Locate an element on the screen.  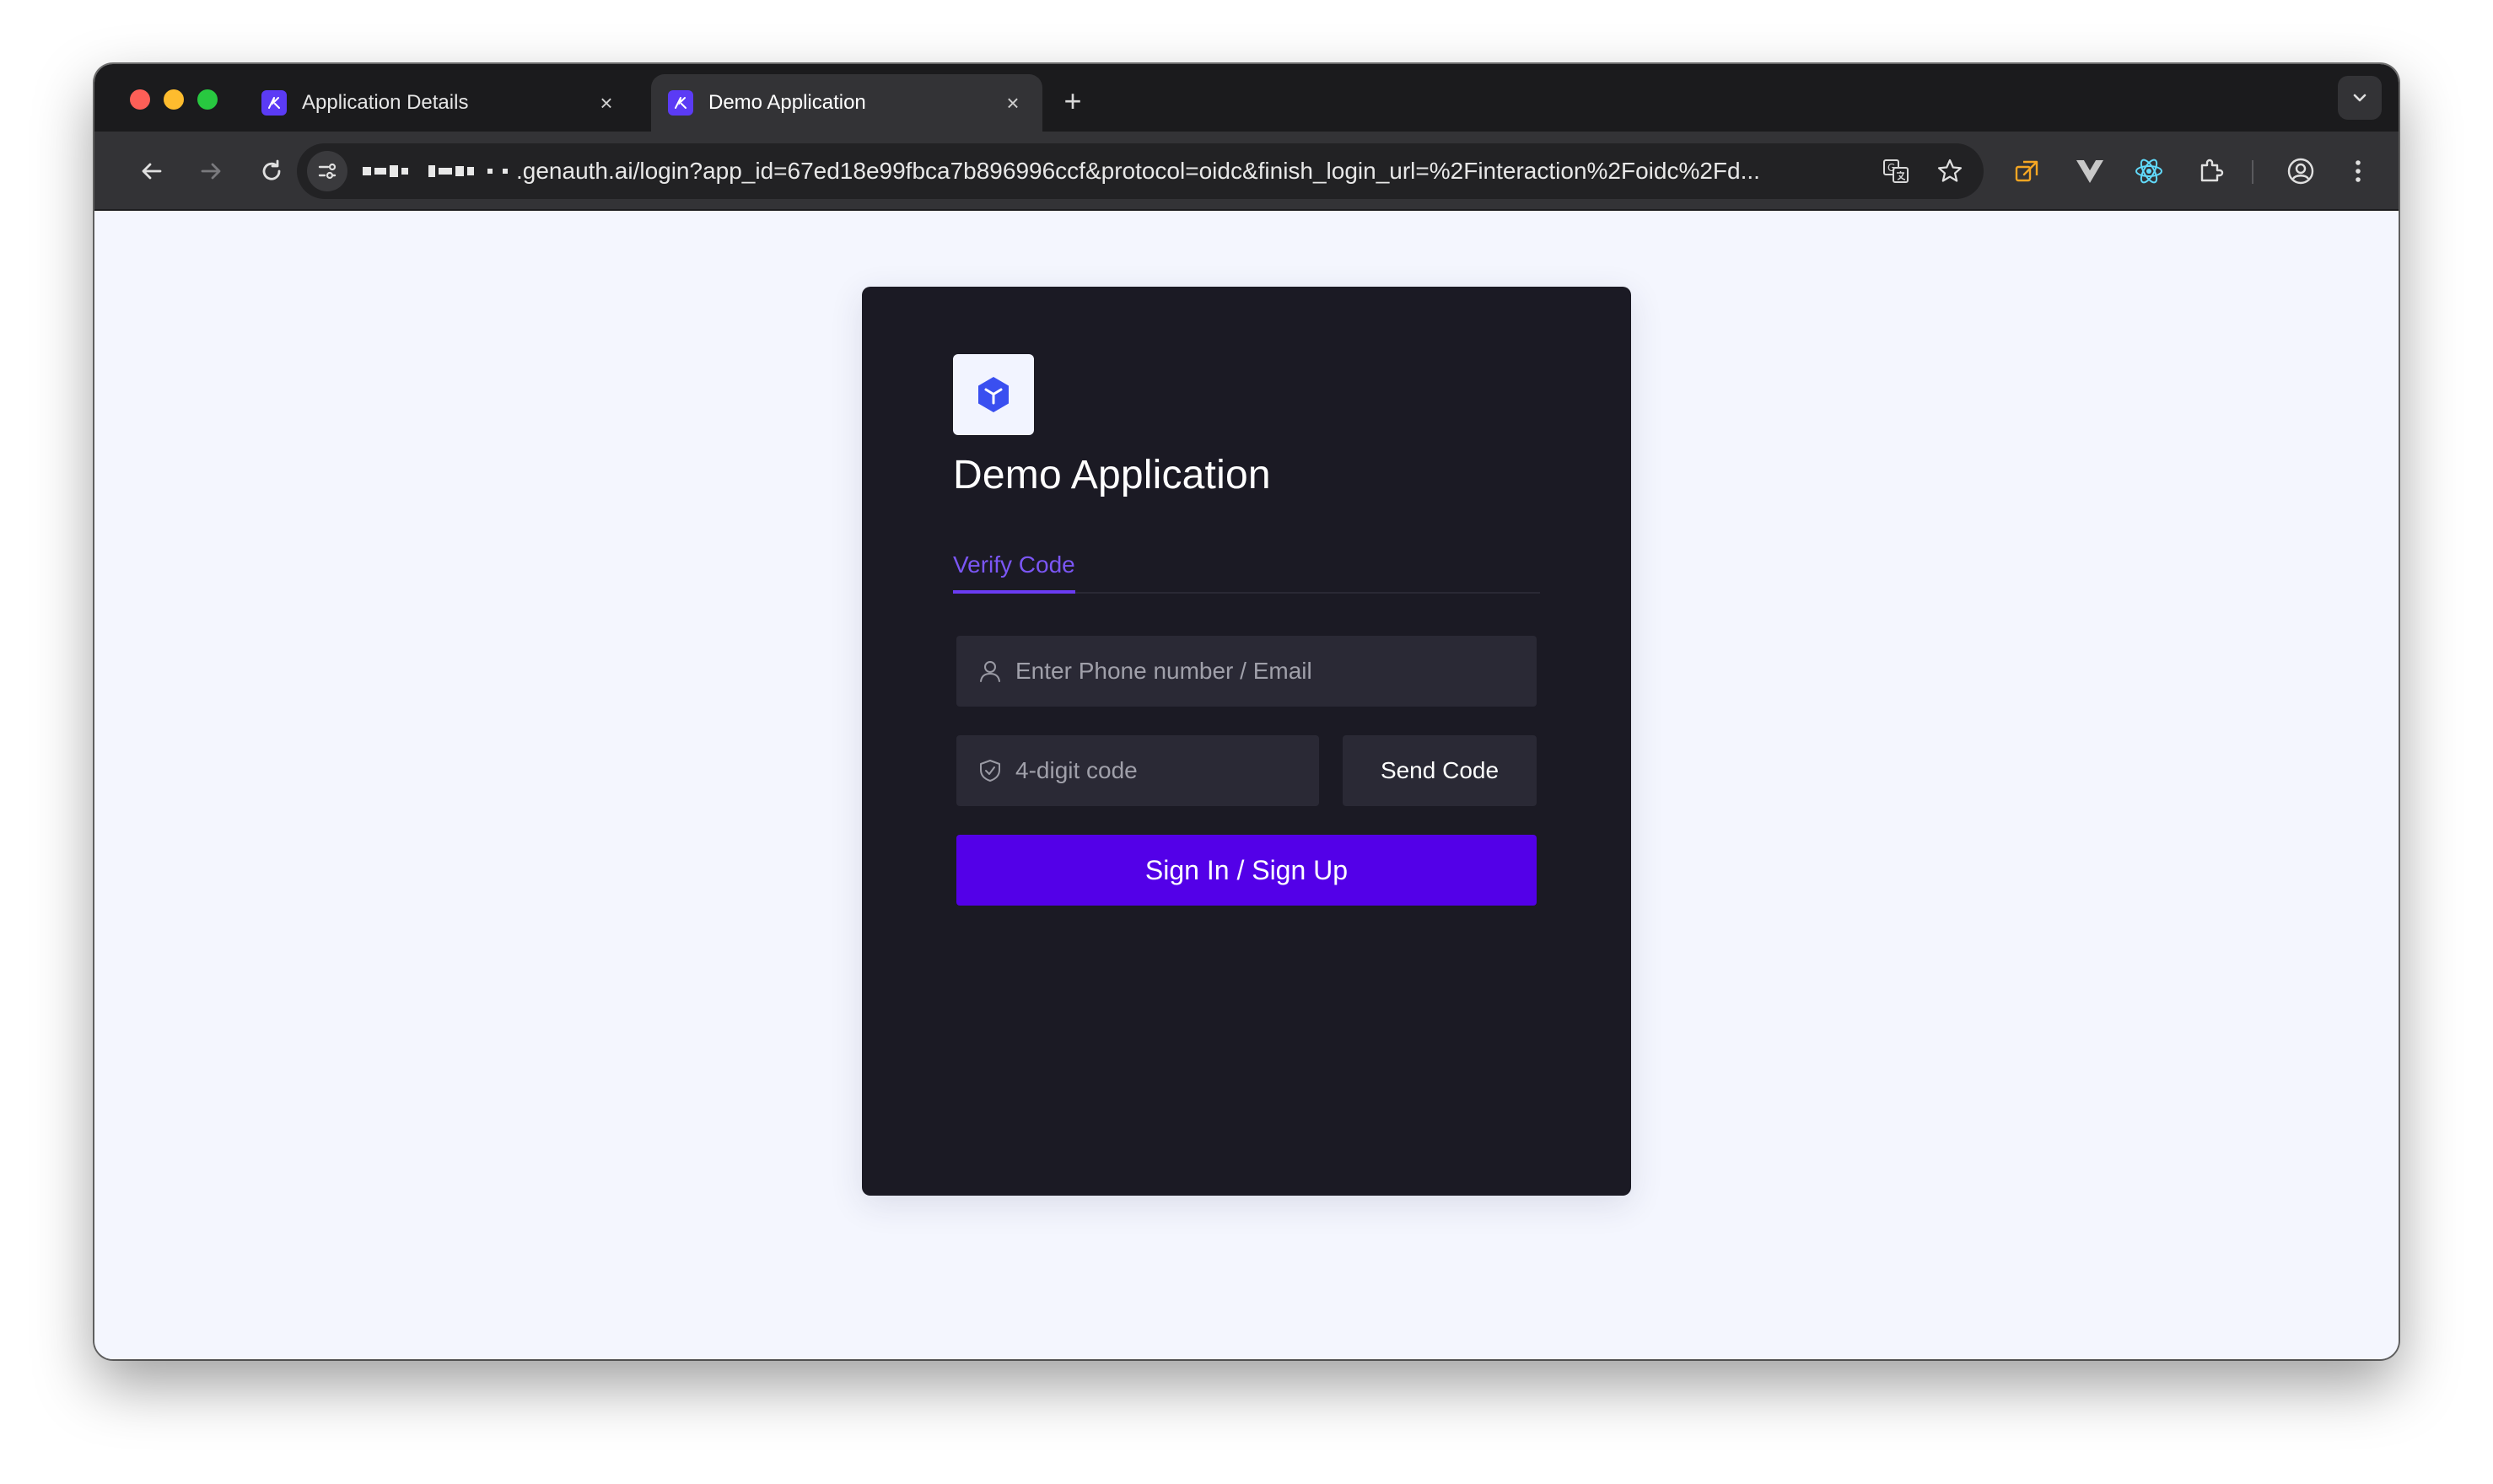
reload-button is located at coordinates (271, 171).